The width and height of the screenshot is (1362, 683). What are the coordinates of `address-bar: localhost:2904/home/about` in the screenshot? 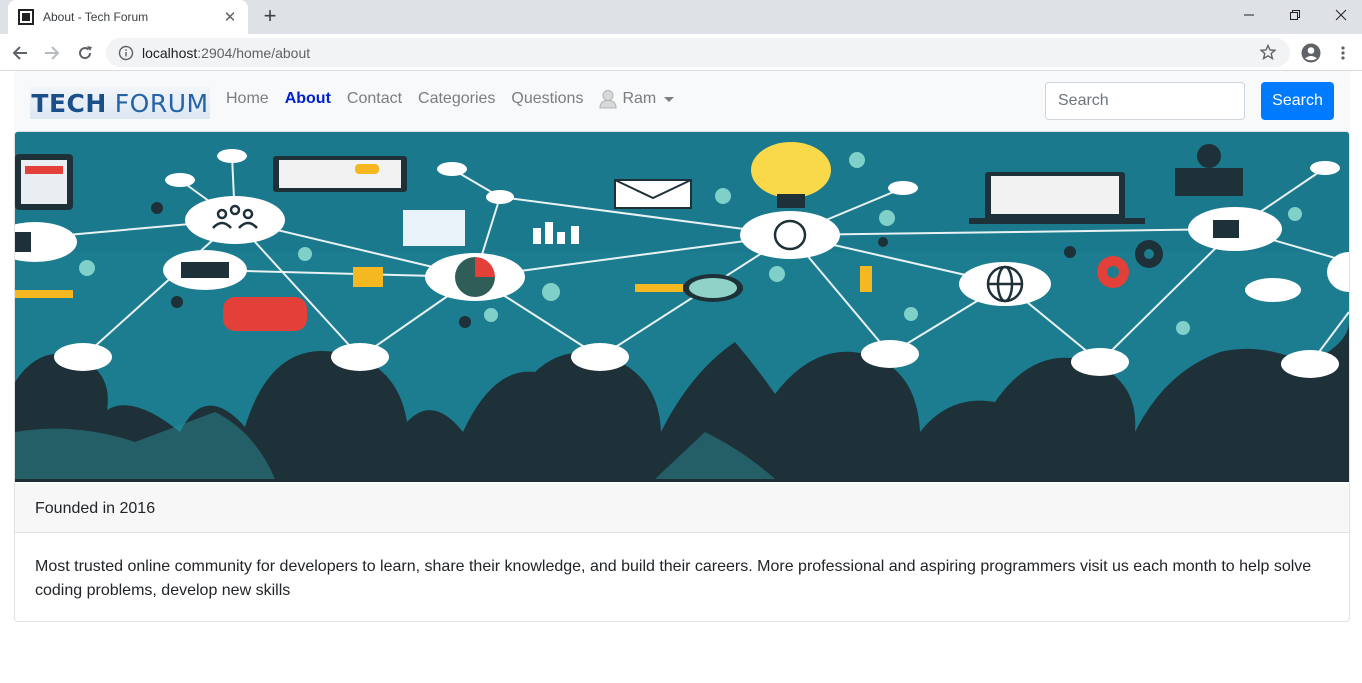 It's located at (698, 52).